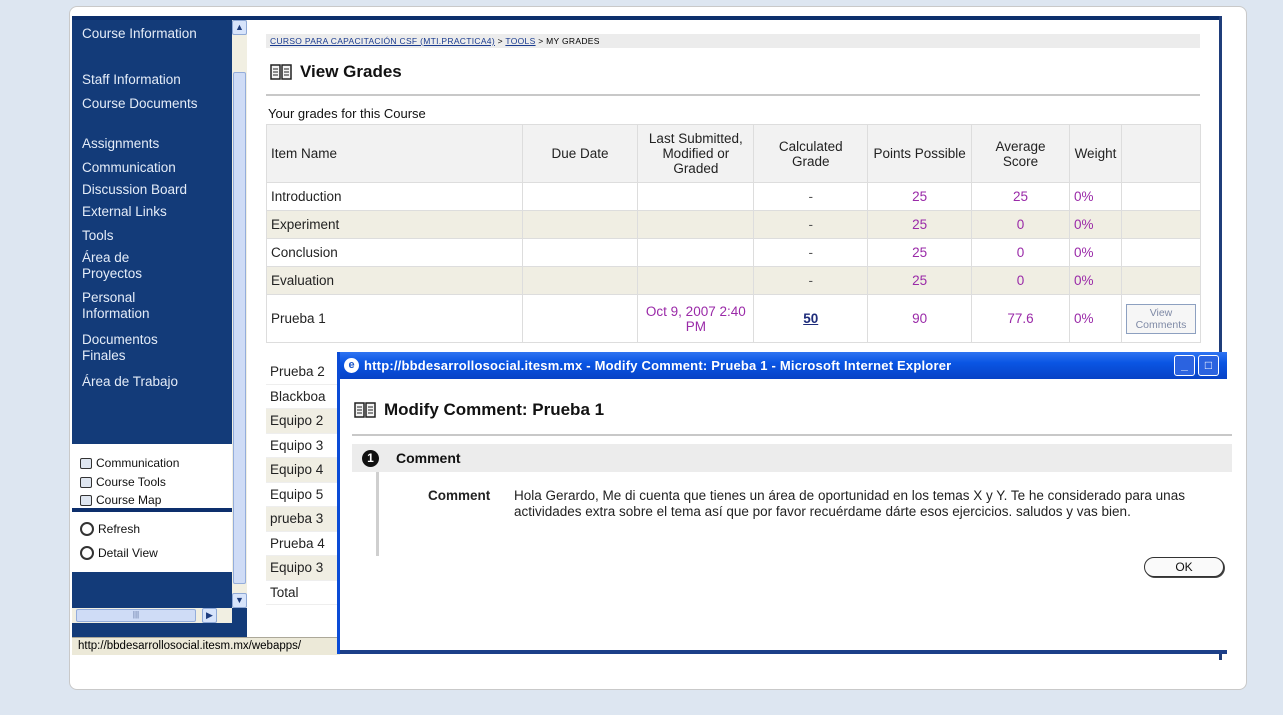 This screenshot has height=715, width=1283. I want to click on nav-item-external-links: External Links, so click(124, 212).